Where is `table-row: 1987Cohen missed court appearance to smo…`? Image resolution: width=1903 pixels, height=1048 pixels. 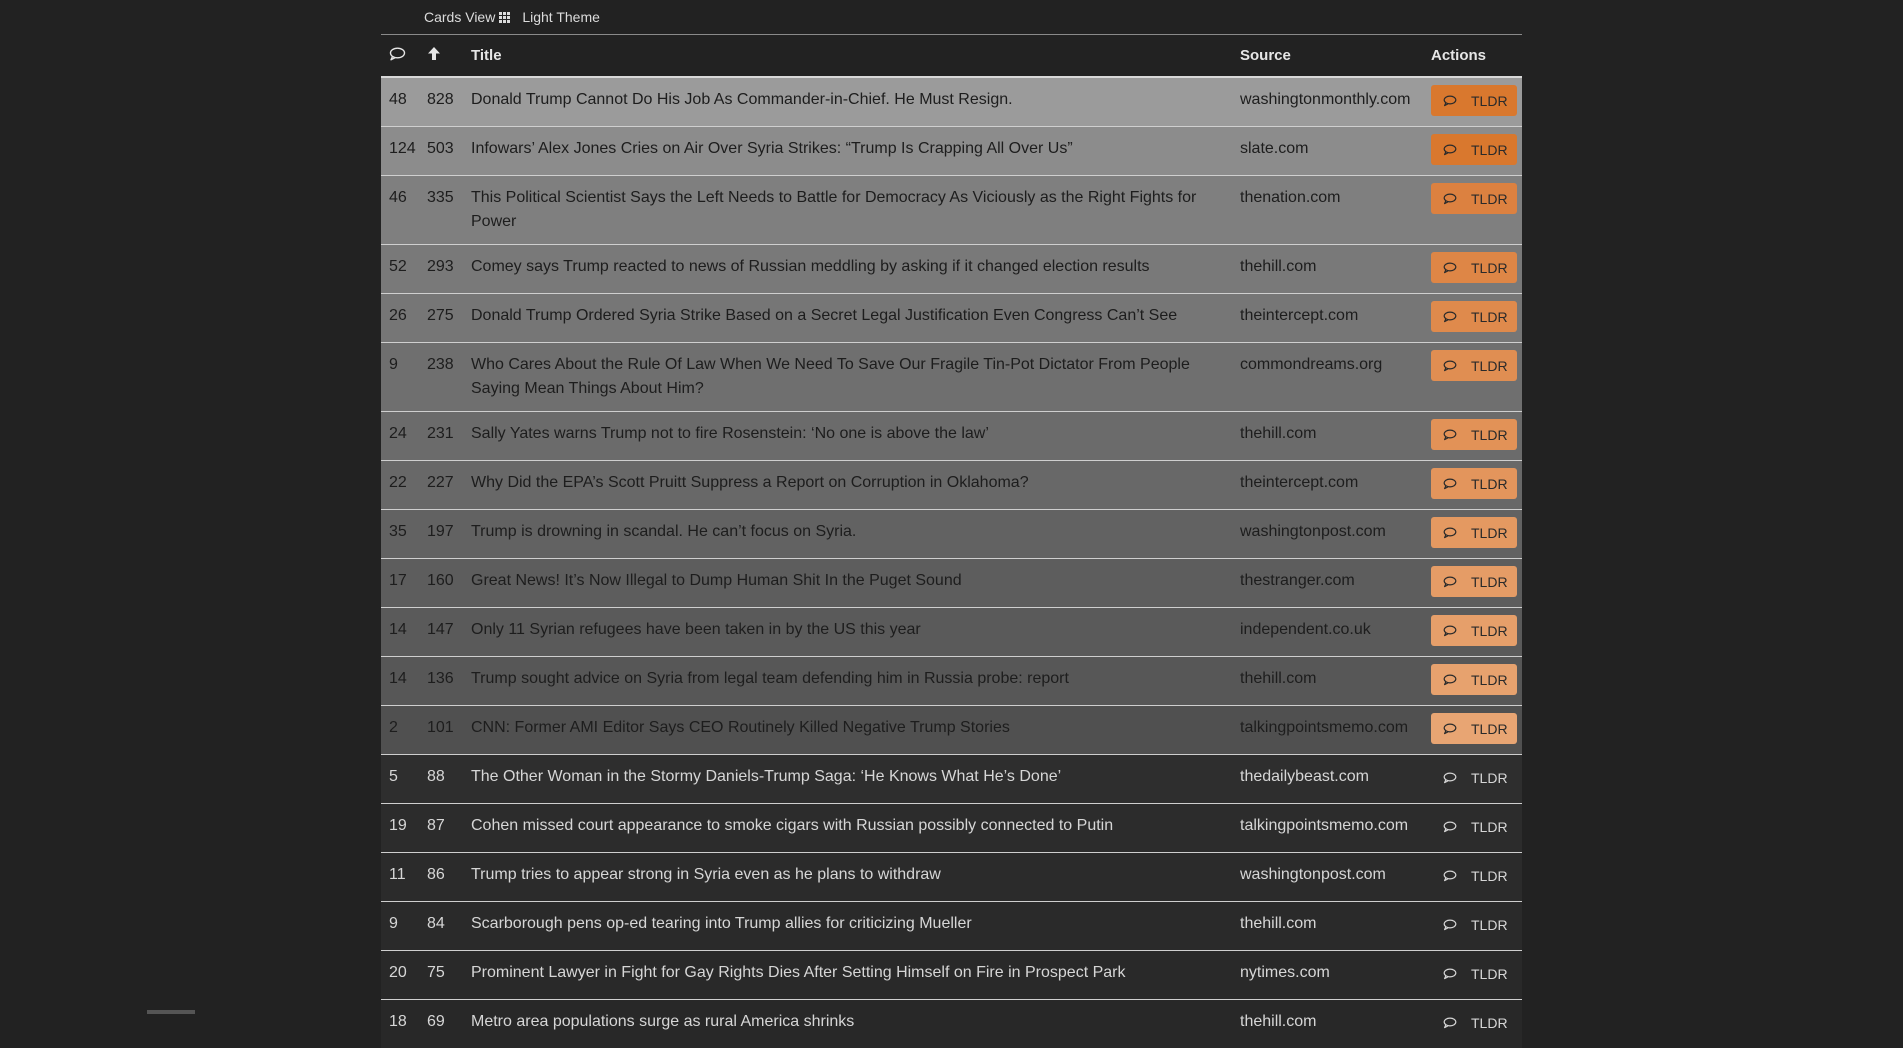 table-row: 1987Cohen missed court appearance to smo… is located at coordinates (951, 828).